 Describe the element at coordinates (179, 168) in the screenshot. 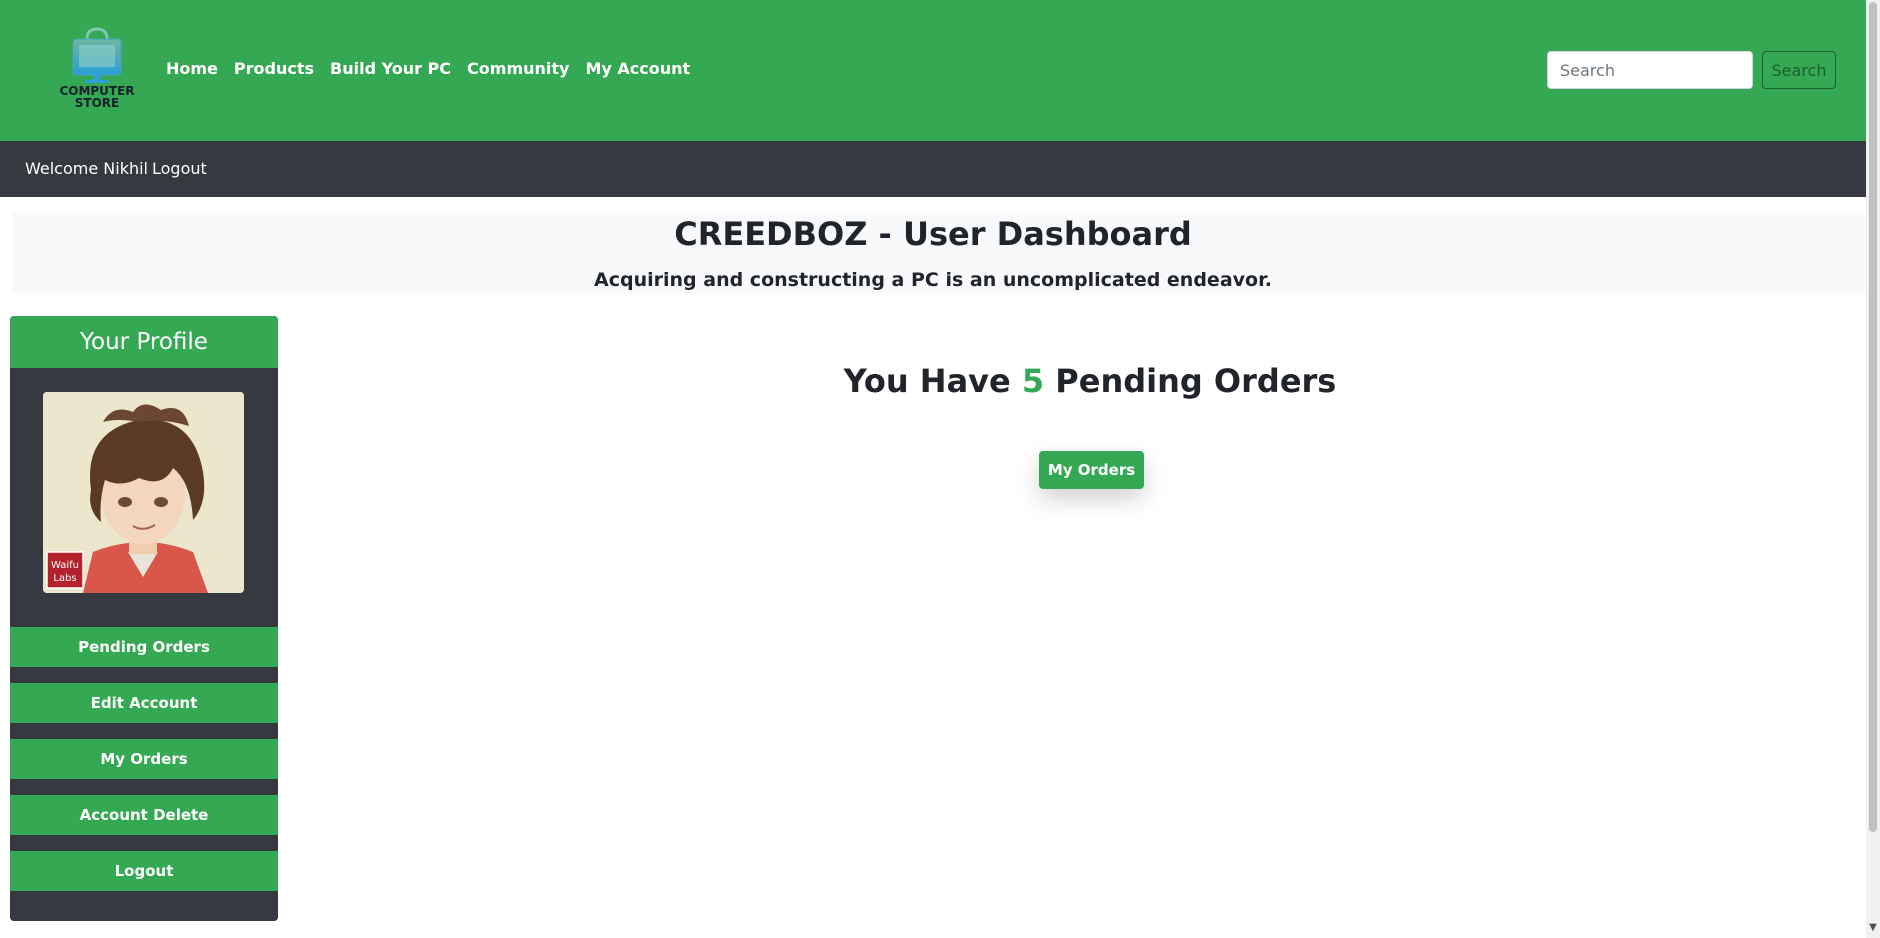

I see `logout-link: Logout` at that location.